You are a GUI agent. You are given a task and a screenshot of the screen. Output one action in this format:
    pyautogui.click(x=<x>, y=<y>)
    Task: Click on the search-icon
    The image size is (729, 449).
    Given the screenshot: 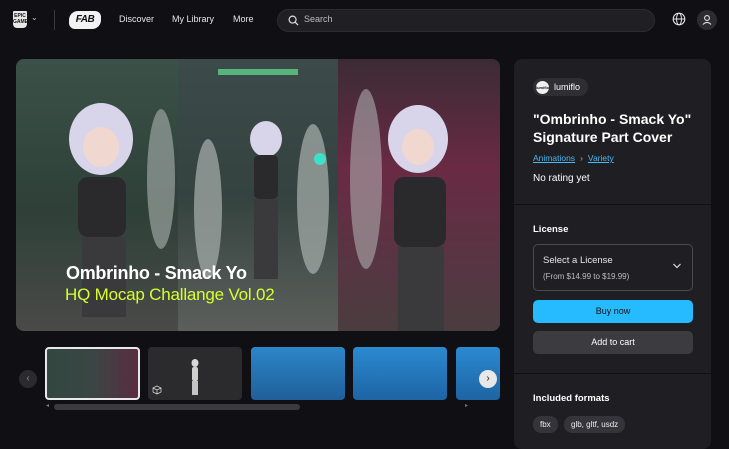 What is the action you would take?
    pyautogui.click(x=293, y=20)
    